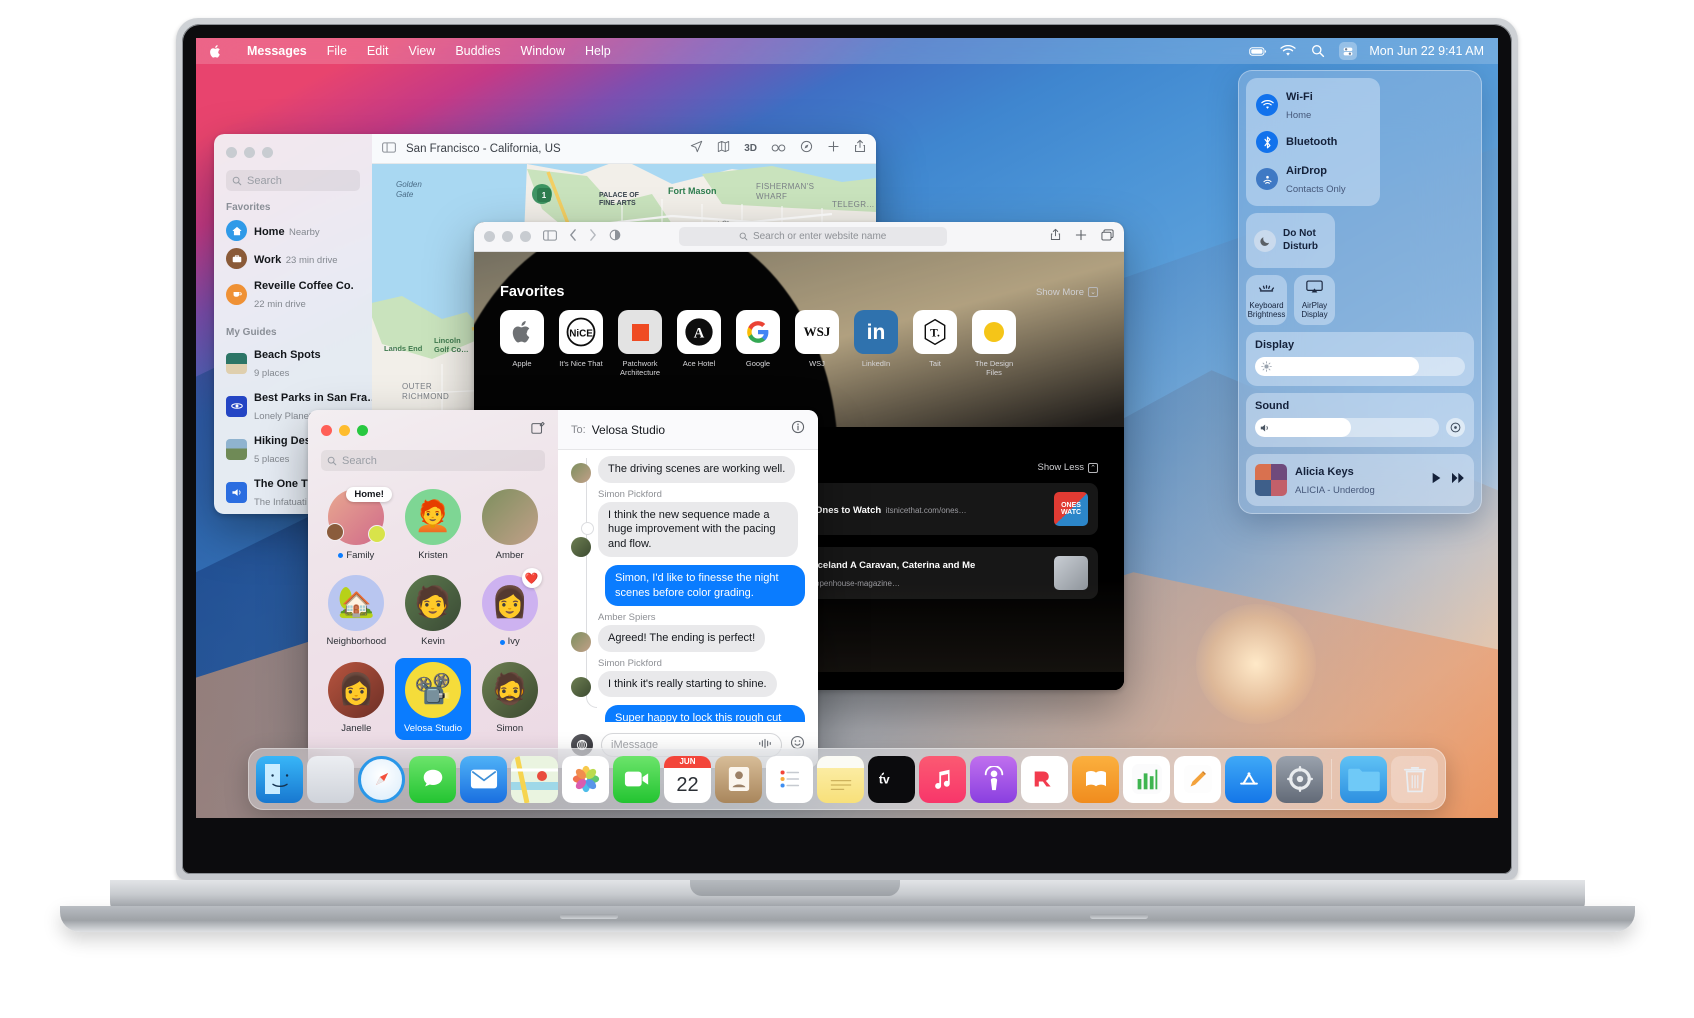 This screenshot has width=1694, height=1018. Describe the element at coordinates (522, 343) in the screenshot. I see `favorite-apple: Apple` at that location.